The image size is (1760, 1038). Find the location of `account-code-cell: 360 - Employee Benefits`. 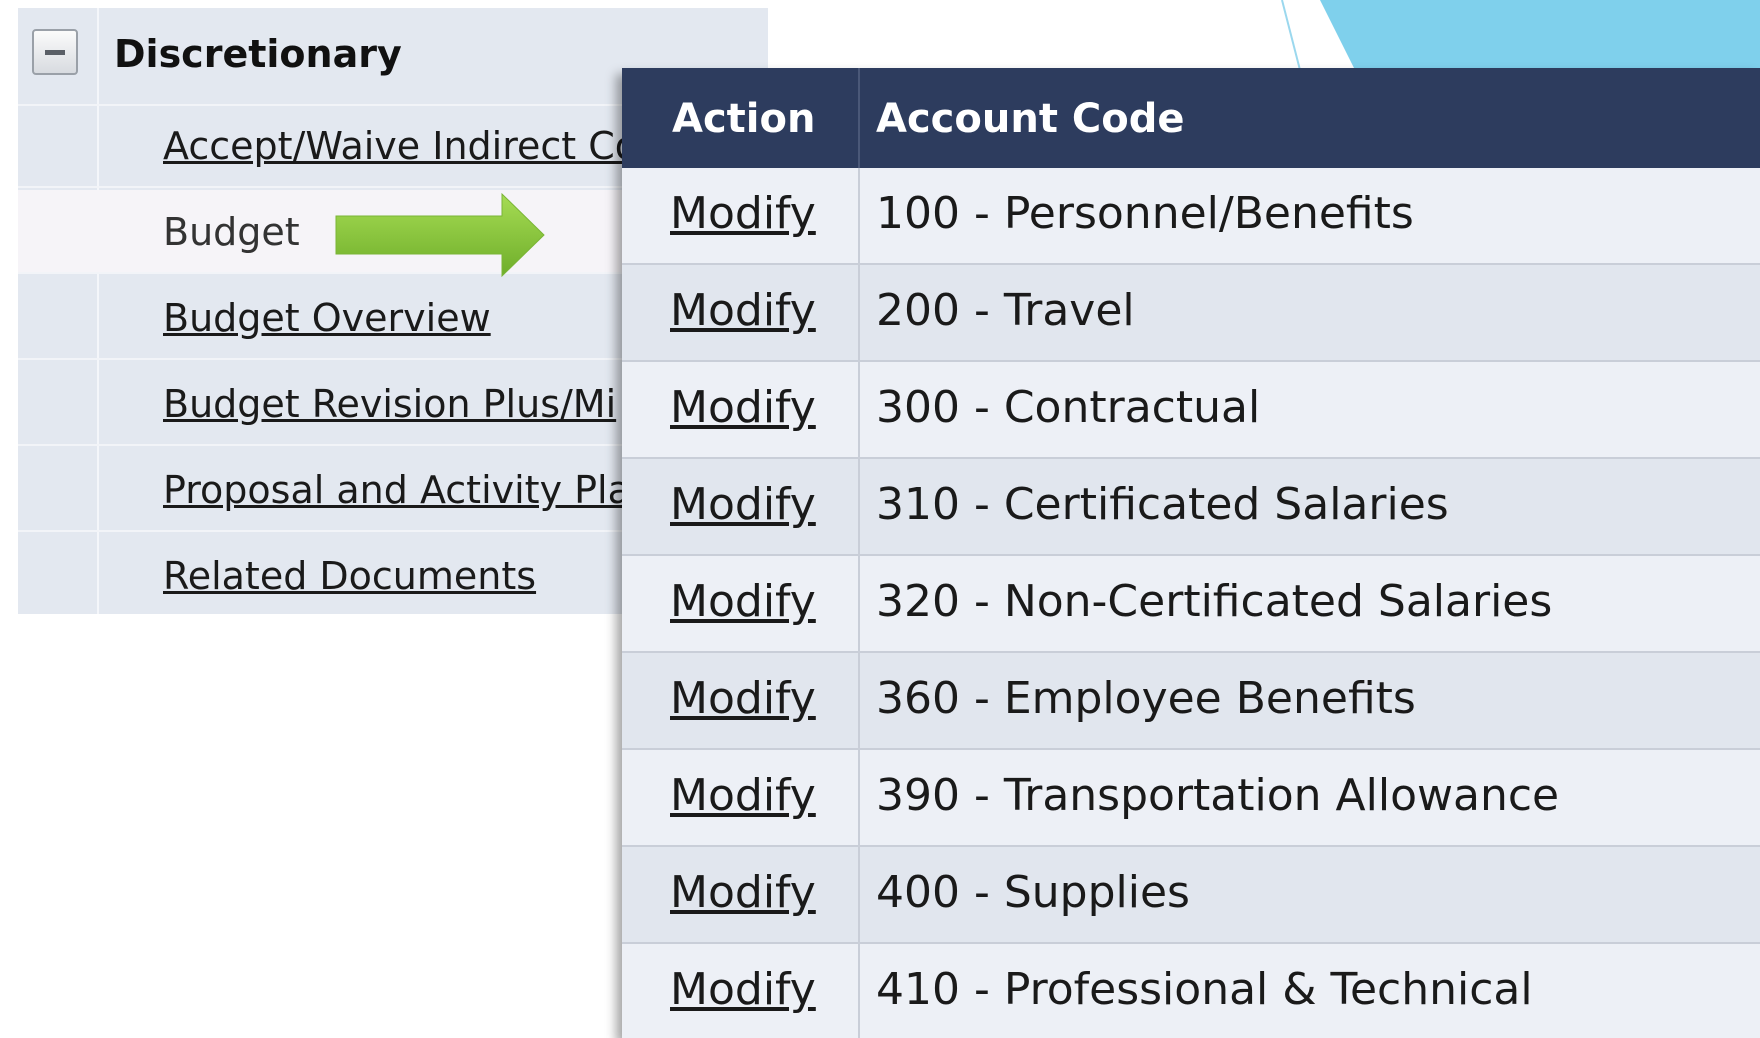

account-code-cell: 360 - Employee Benefits is located at coordinates (1146, 698).